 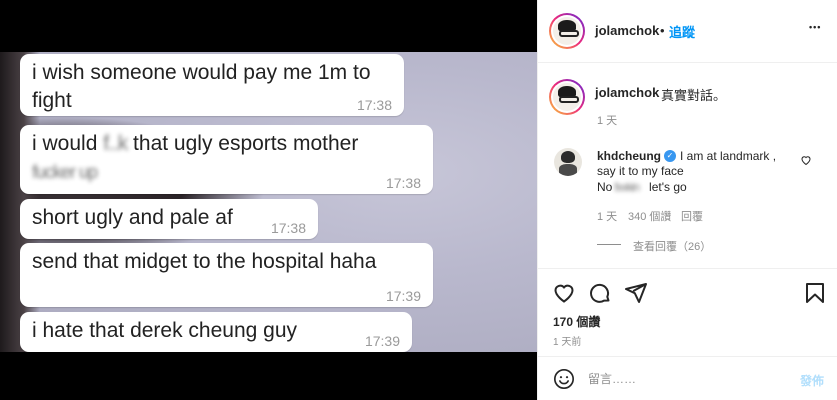 I want to click on bookmark-icon, so click(x=815, y=293).